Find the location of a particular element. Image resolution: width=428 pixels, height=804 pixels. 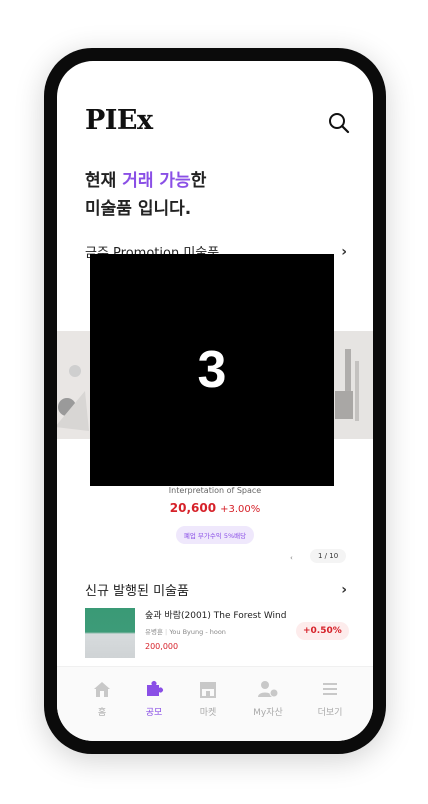

tab-my-assets: My자산 is located at coordinates (268, 698).